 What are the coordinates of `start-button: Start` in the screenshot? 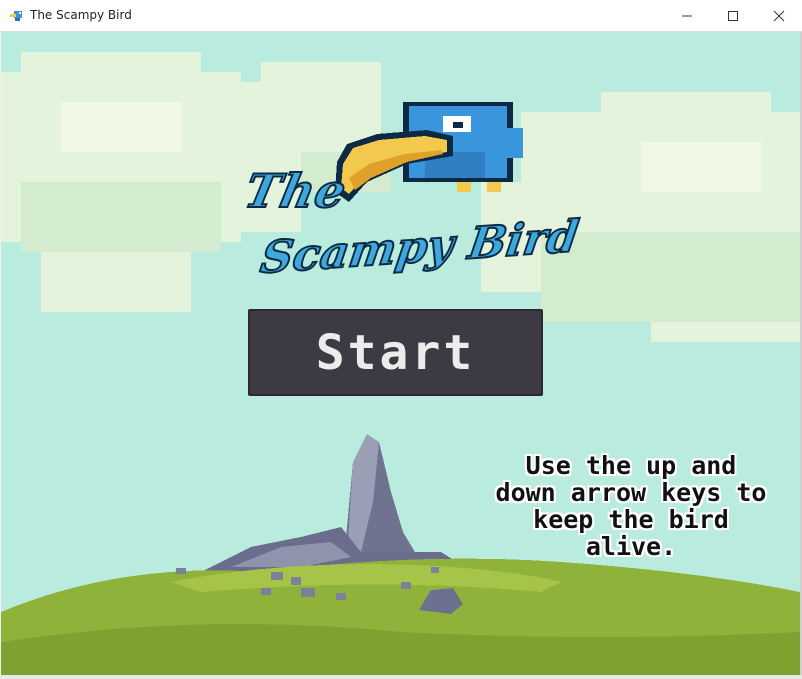 It's located at (395, 352).